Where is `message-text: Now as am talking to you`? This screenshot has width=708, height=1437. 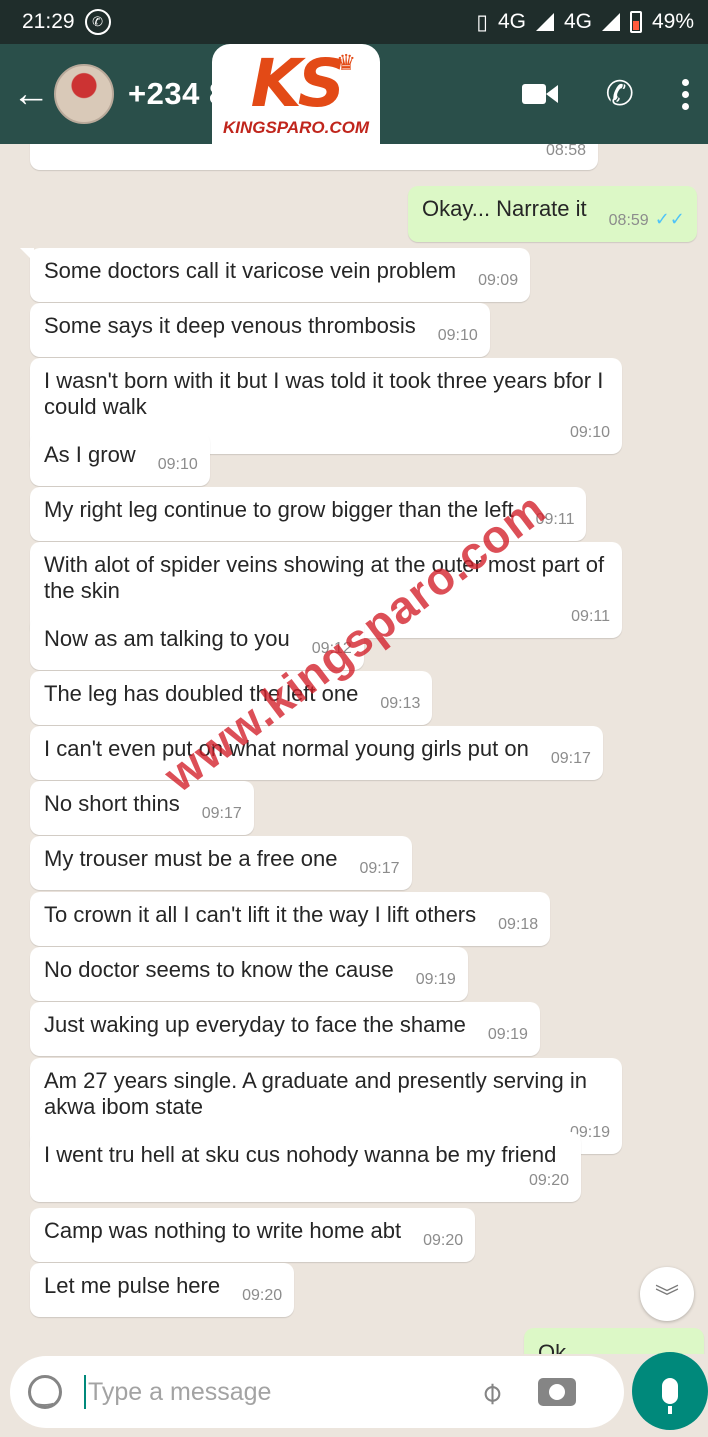 message-text: Now as am talking to you is located at coordinates (167, 638).